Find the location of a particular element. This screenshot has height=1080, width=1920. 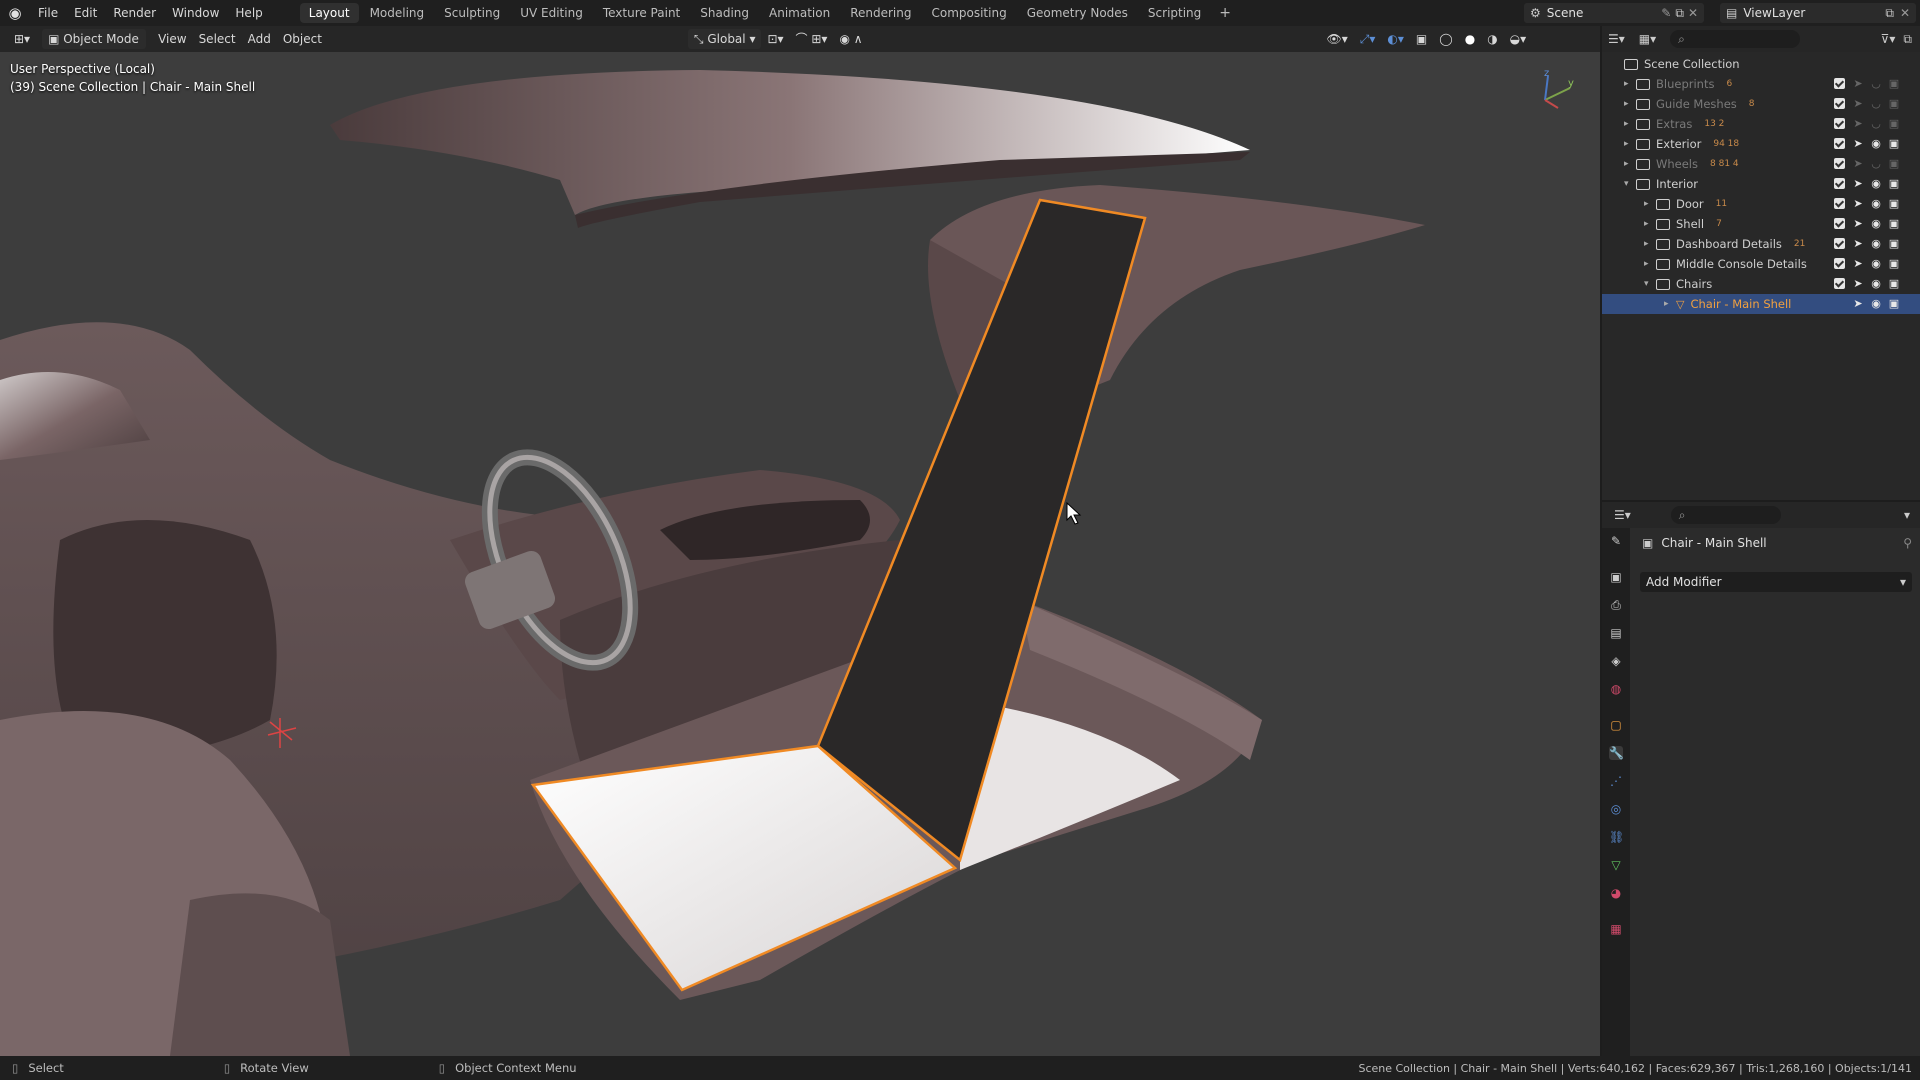

outliner-row: ▸ Guide Meshes 8 ➤ ◡ ▣ is located at coordinates (1761, 104).